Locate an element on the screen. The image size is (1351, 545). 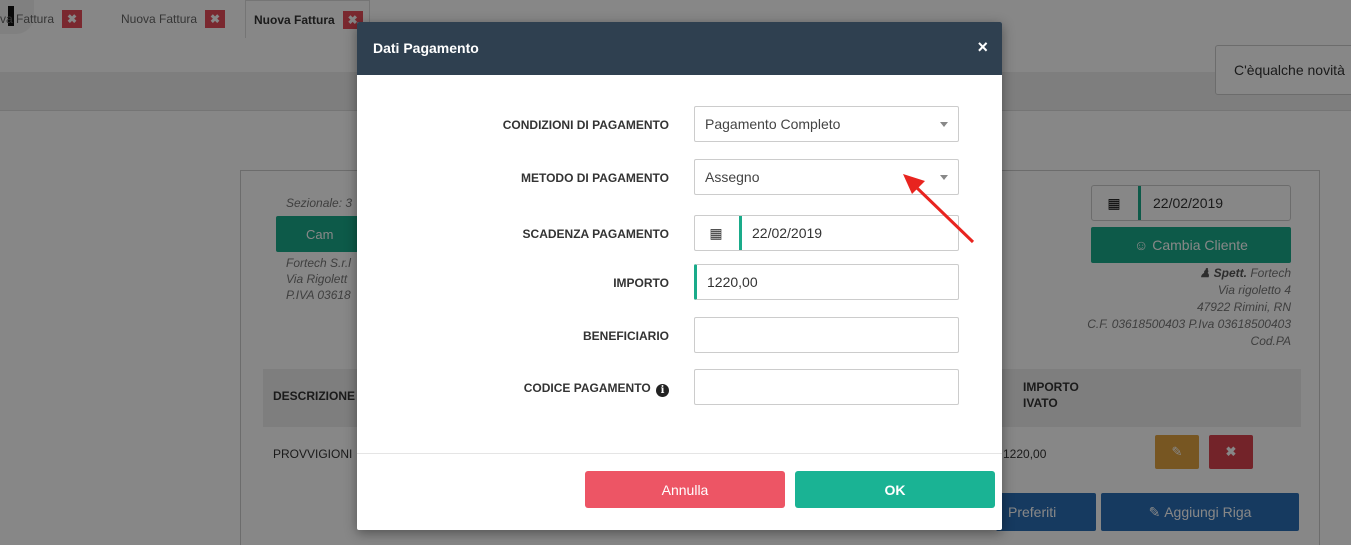
condizioni-select: Pagamento Completo is located at coordinates (826, 124).